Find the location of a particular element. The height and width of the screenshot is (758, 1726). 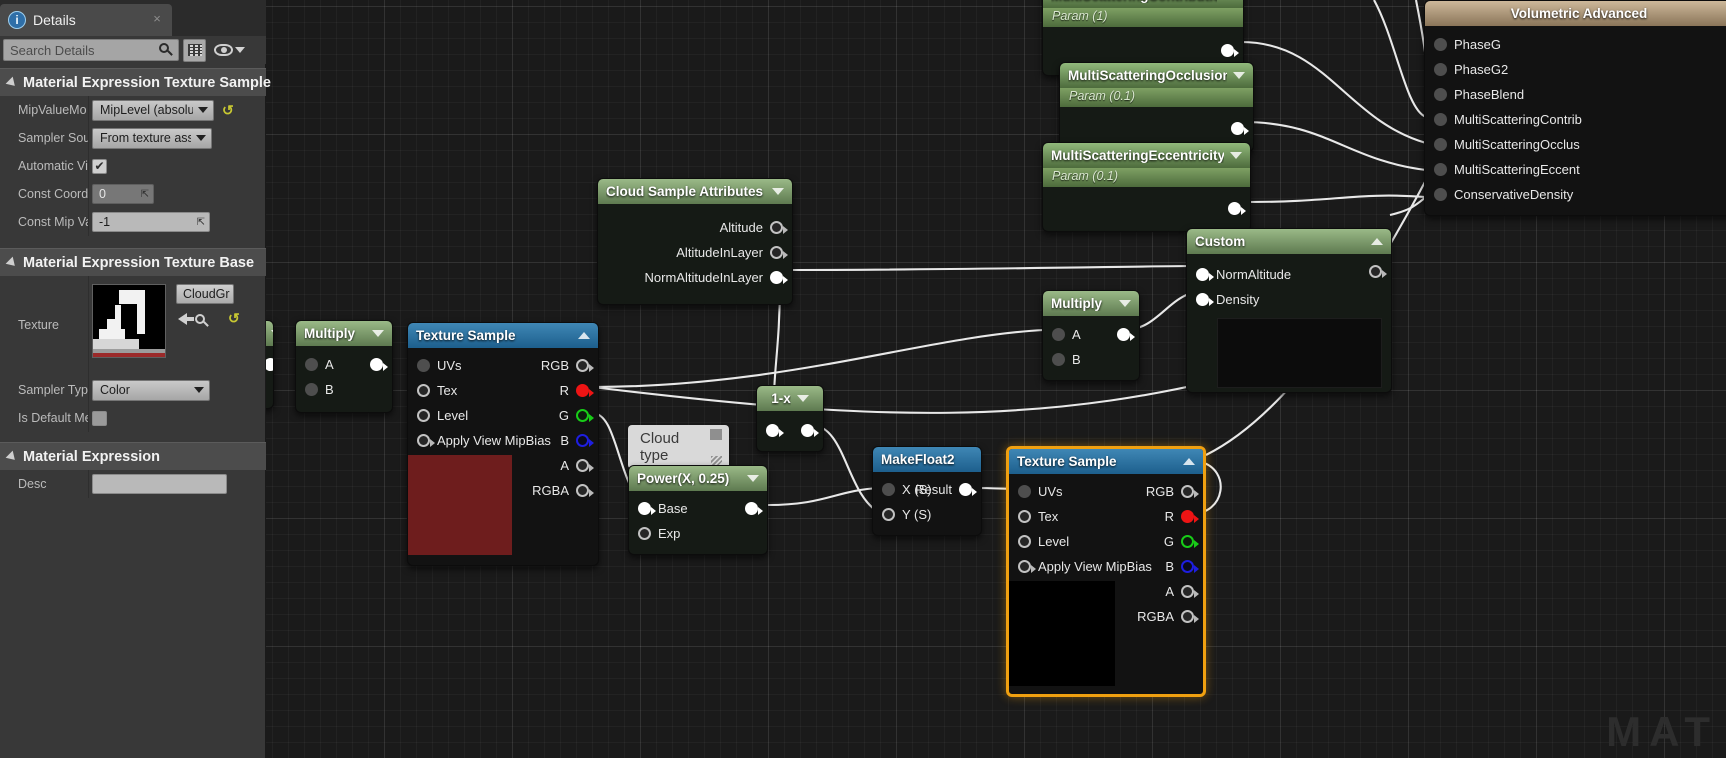

input-pin-conservativedensity: ConservativeDensity is located at coordinates (1575, 194).